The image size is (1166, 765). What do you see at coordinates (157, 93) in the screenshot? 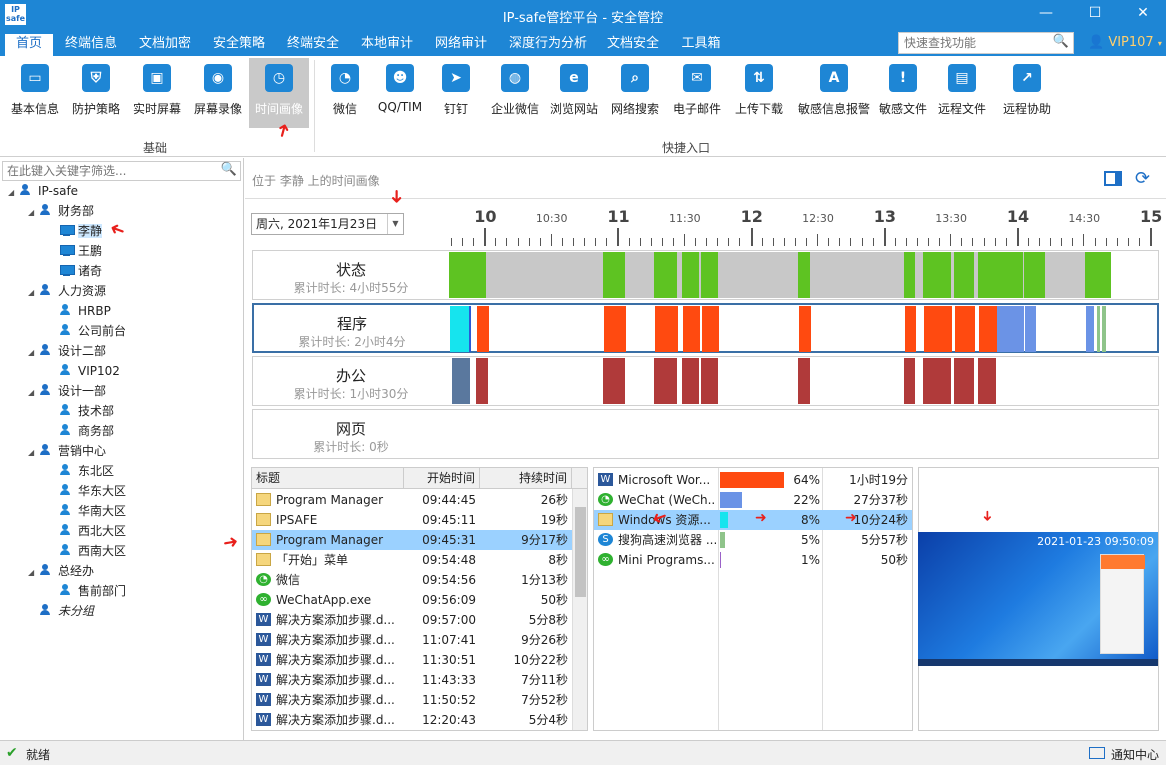
I see `basic-button-2: ▣ 实时屏幕` at bounding box center [157, 93].